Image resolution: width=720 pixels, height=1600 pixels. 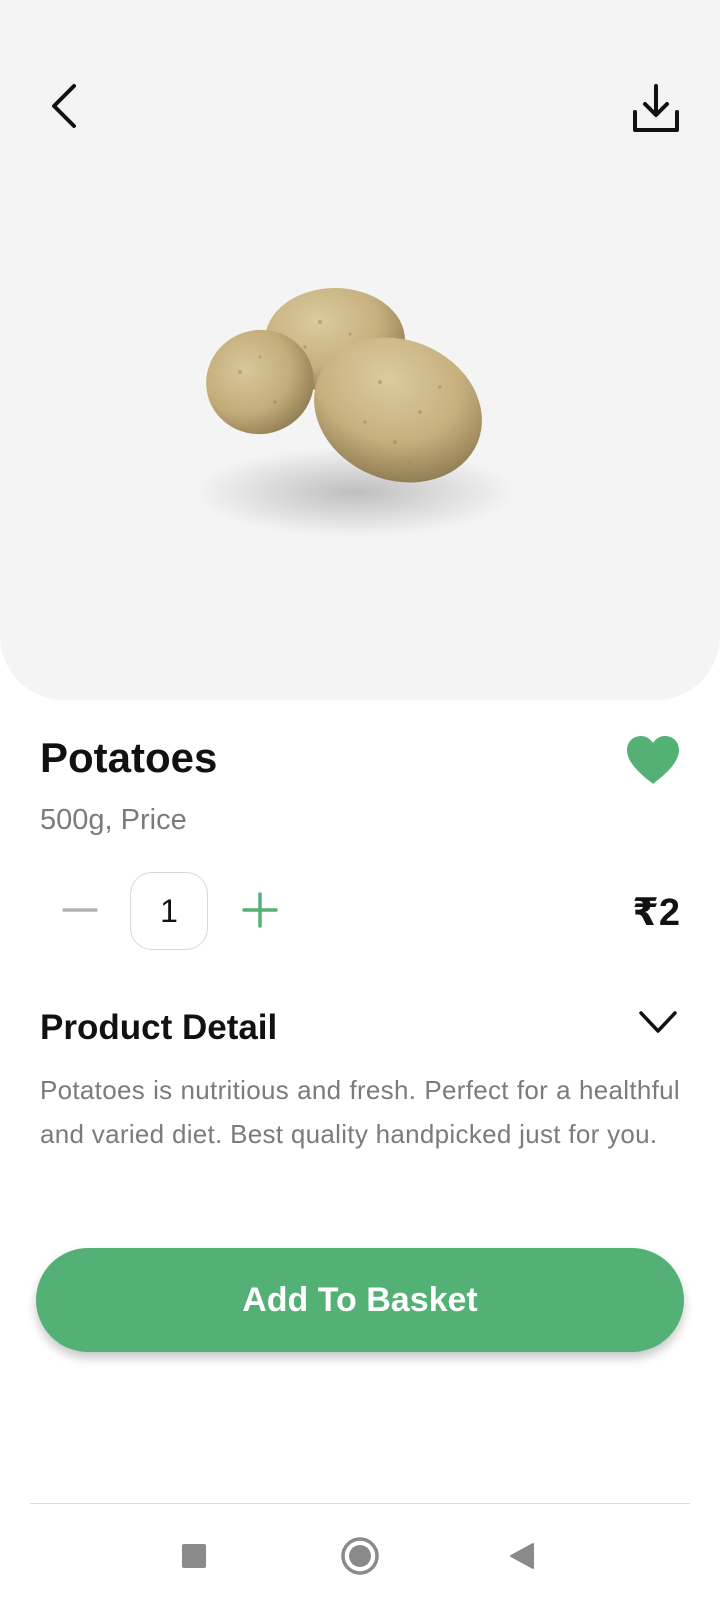 I want to click on favorite-button, so click(x=653, y=760).